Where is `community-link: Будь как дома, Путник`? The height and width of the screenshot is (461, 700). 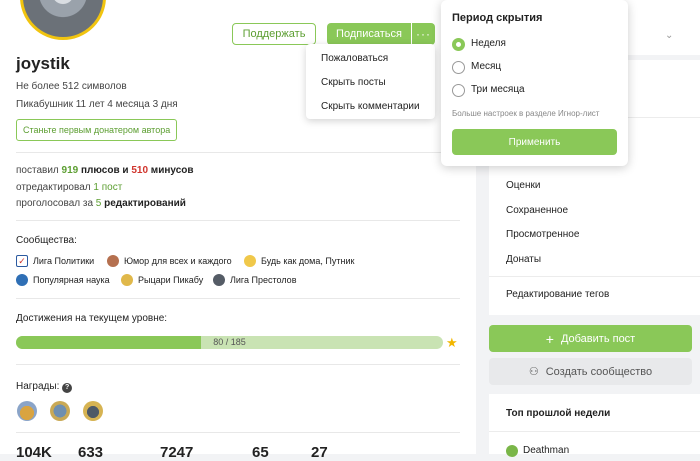
community-link: Будь как дома, Путник is located at coordinates (299, 261).